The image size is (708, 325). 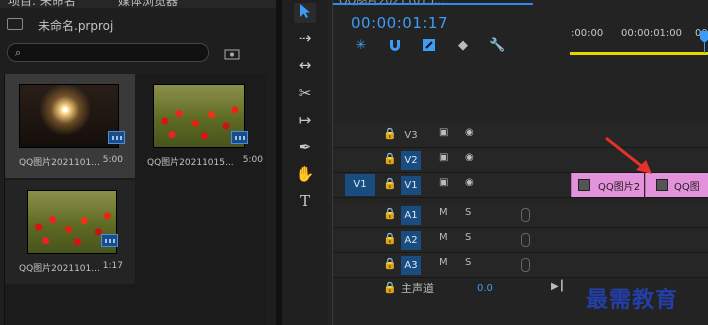 I want to click on clip-item: QQ图片2021101... 5:00, so click(x=70, y=126).